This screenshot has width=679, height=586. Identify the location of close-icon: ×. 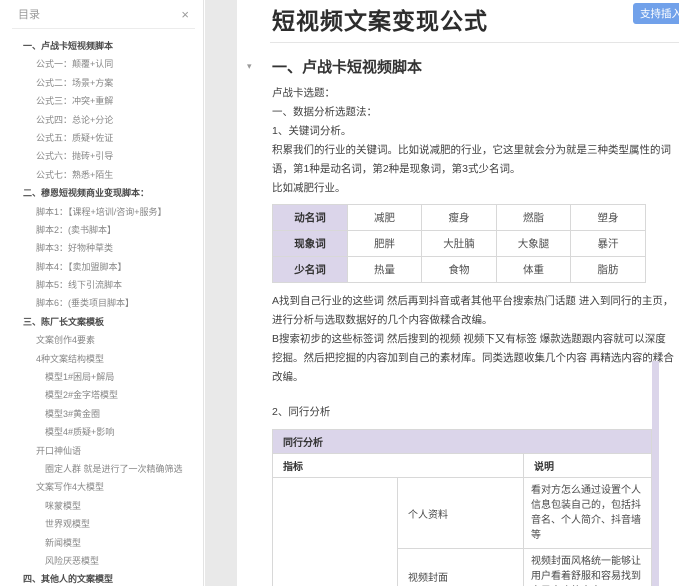
(185, 14).